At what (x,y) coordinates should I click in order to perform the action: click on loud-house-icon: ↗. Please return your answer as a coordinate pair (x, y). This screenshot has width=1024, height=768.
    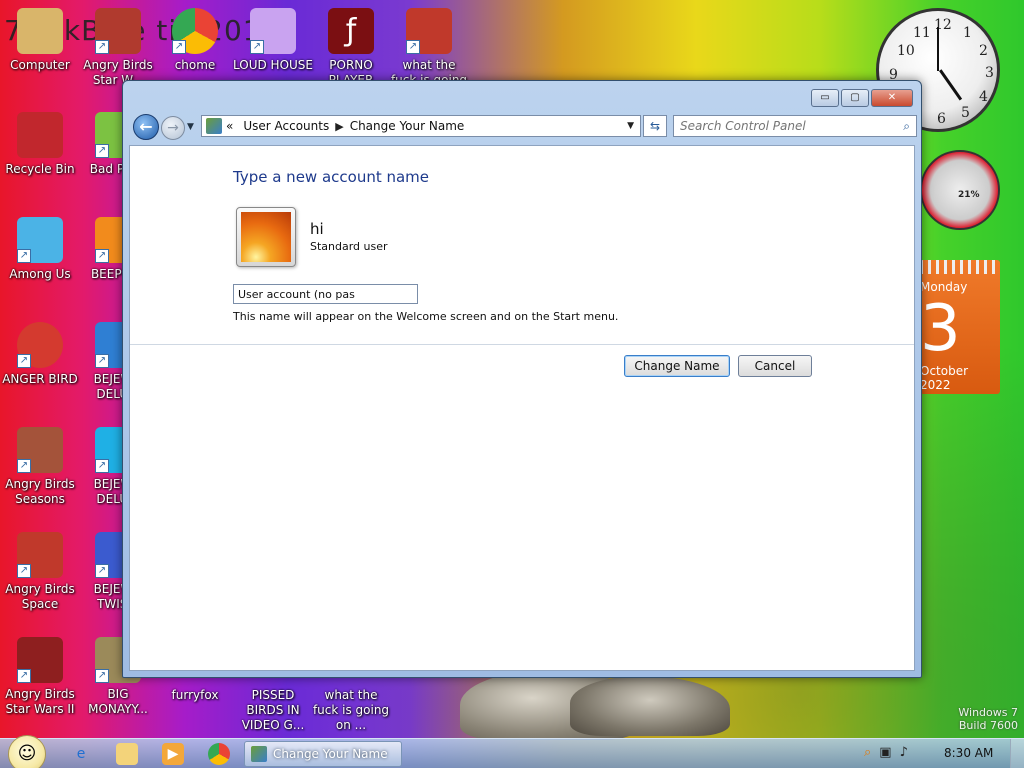
    Looking at the image, I should click on (273, 31).